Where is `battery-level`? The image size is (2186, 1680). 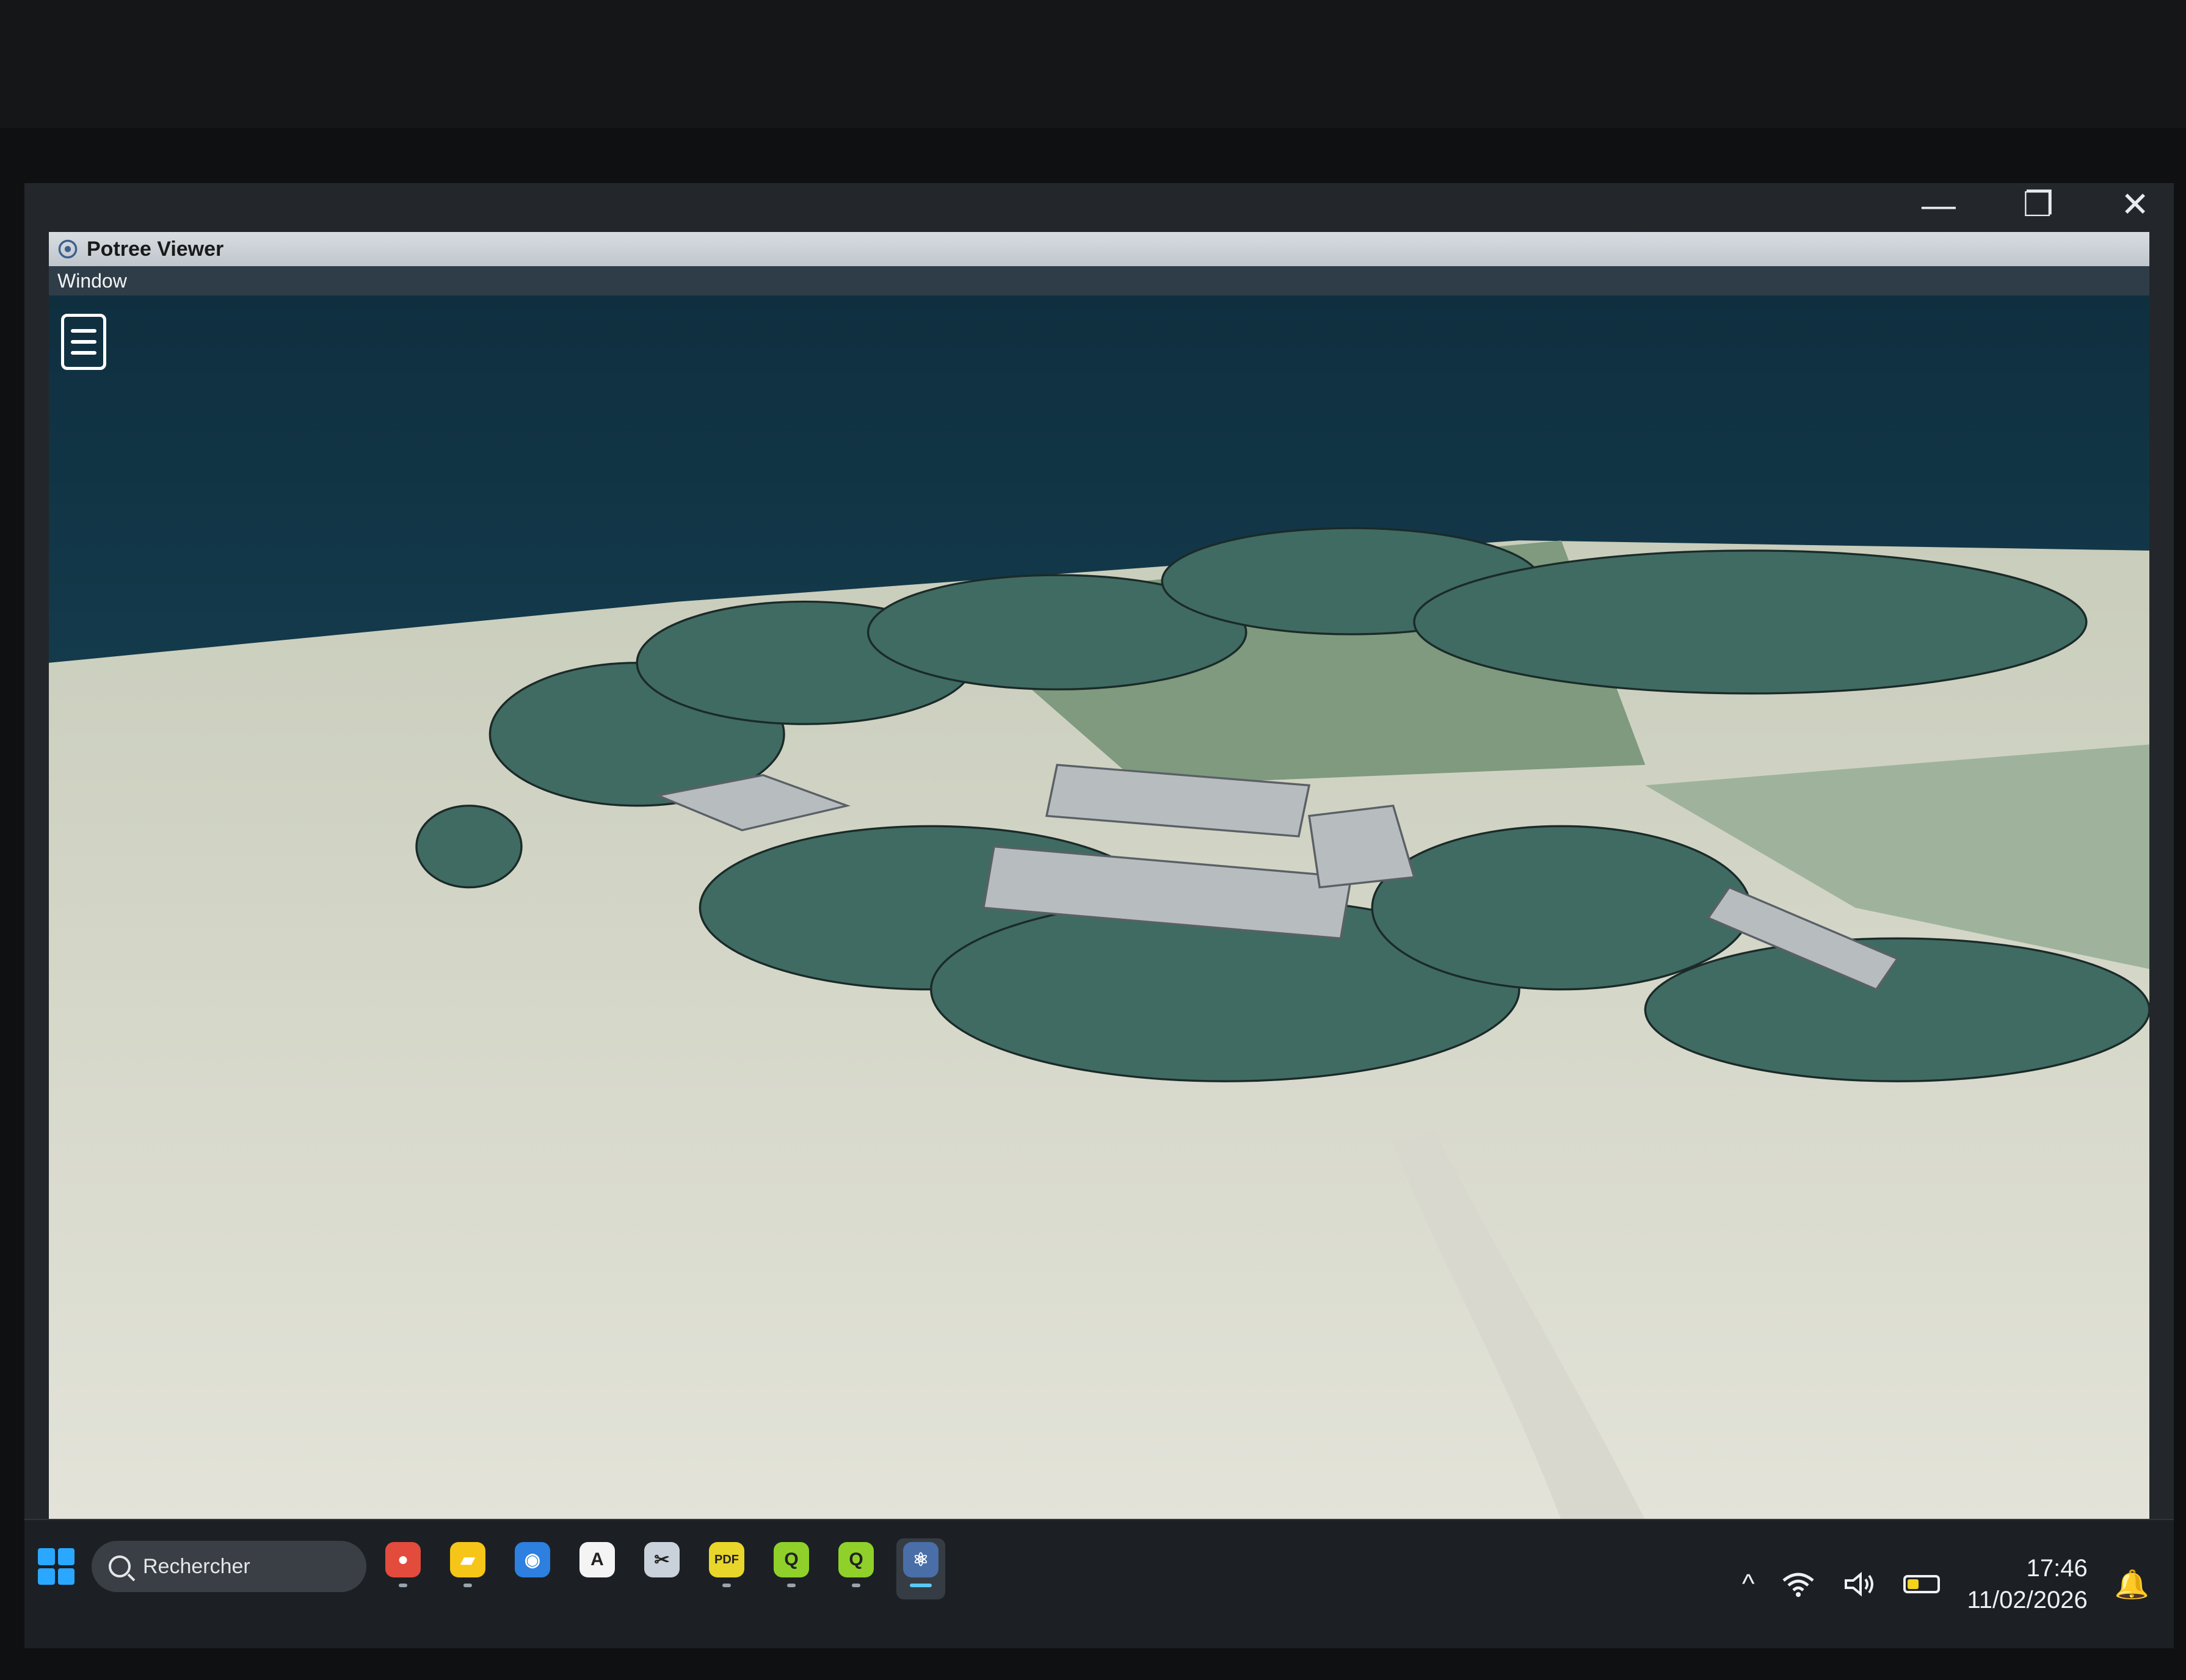
battery-level is located at coordinates (1913, 1584).